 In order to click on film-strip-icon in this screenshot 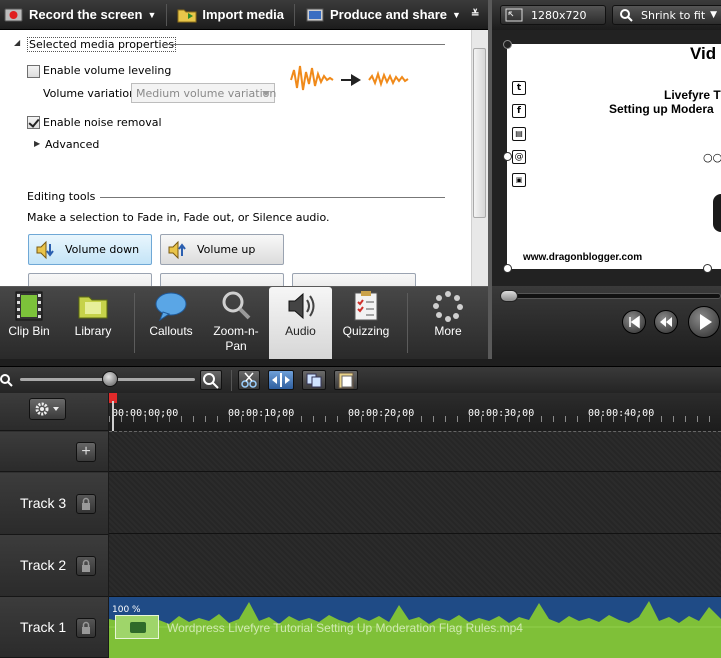, I will do `click(29, 306)`.